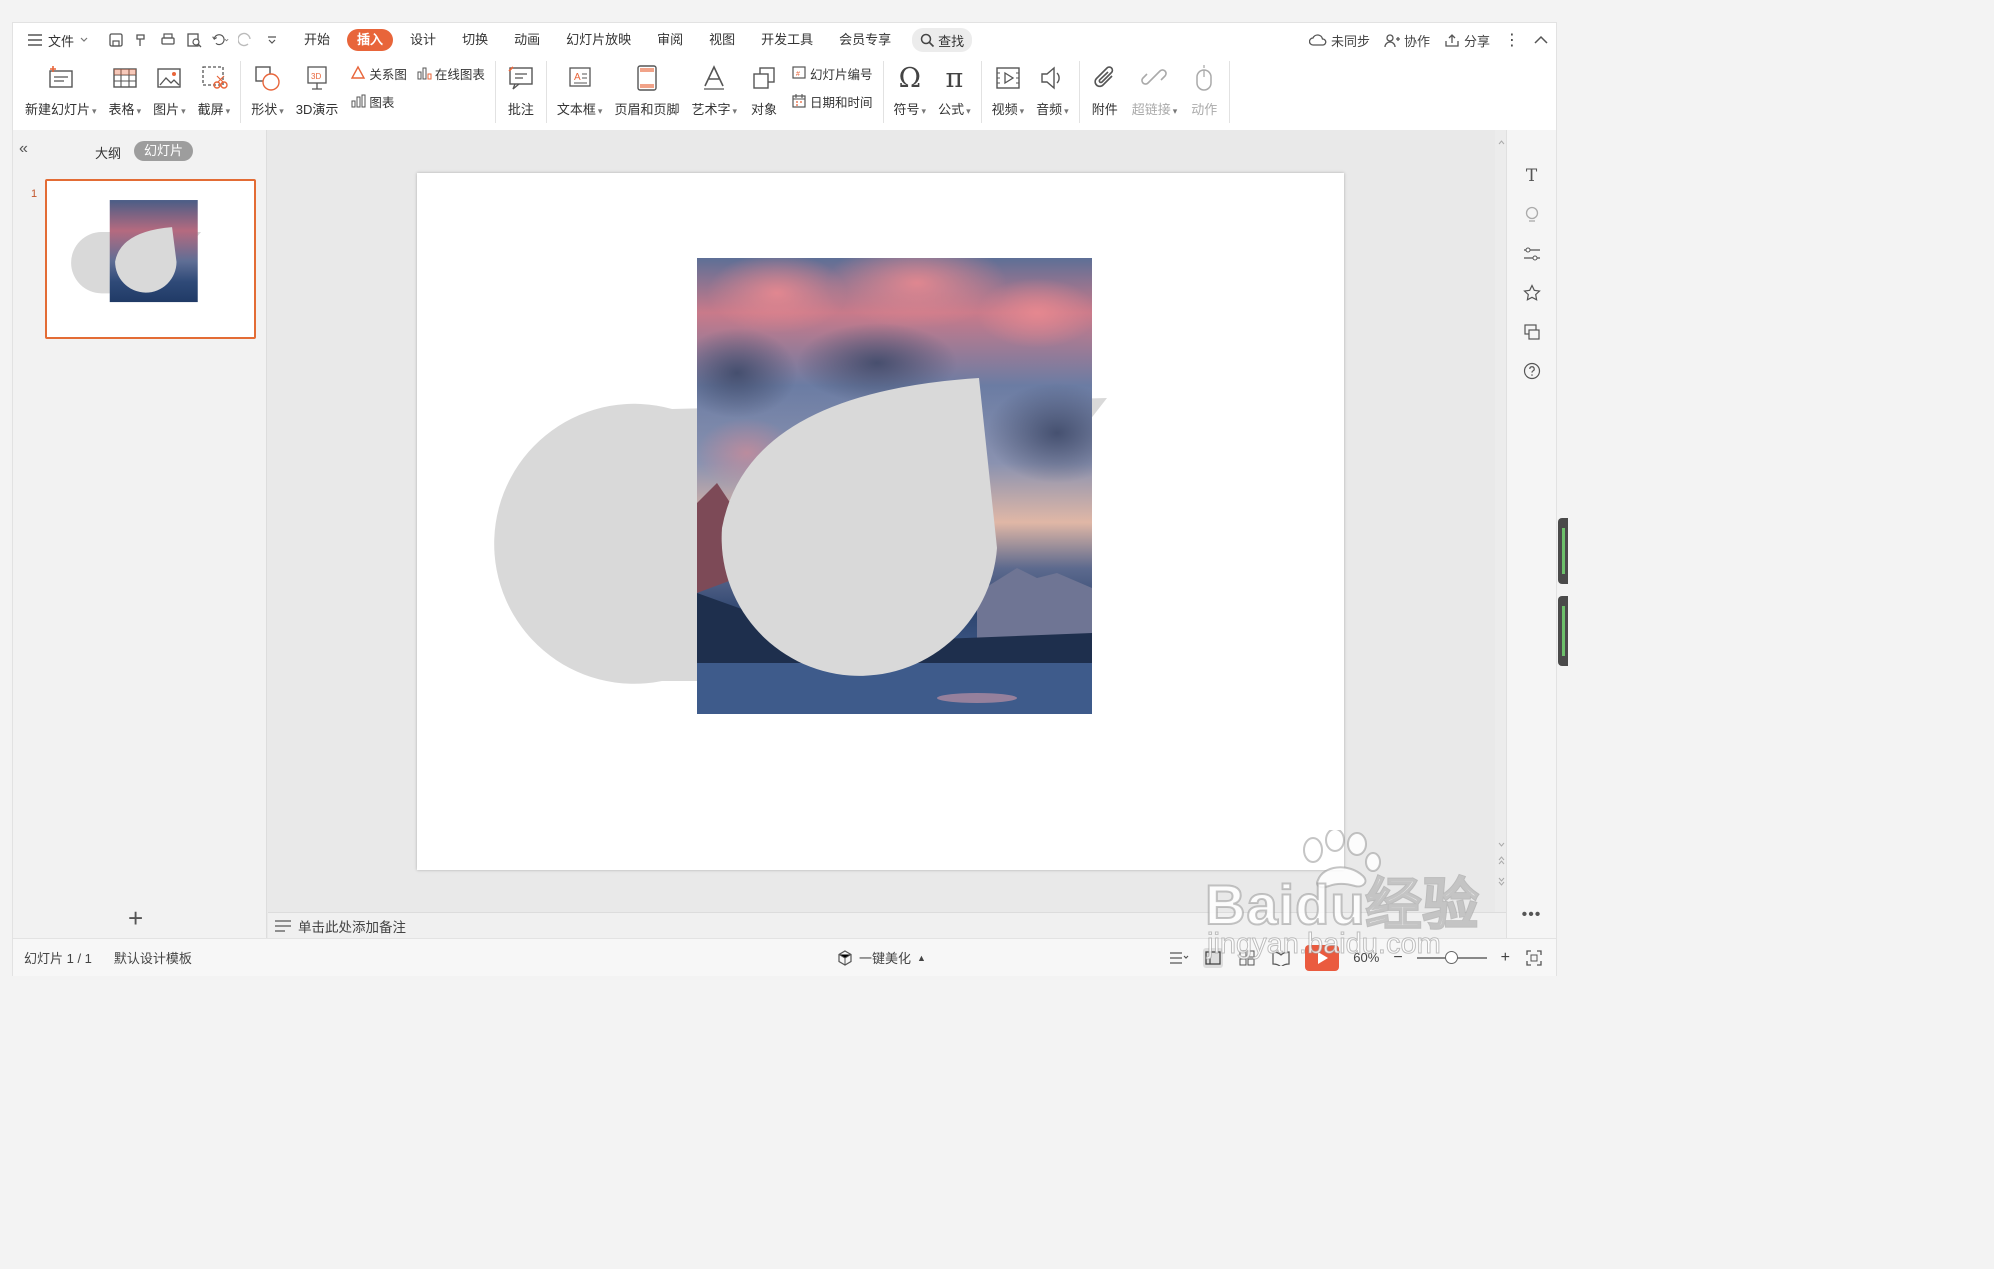 This screenshot has height=1269, width=1994. I want to click on play-slideshow-button, so click(1322, 957).